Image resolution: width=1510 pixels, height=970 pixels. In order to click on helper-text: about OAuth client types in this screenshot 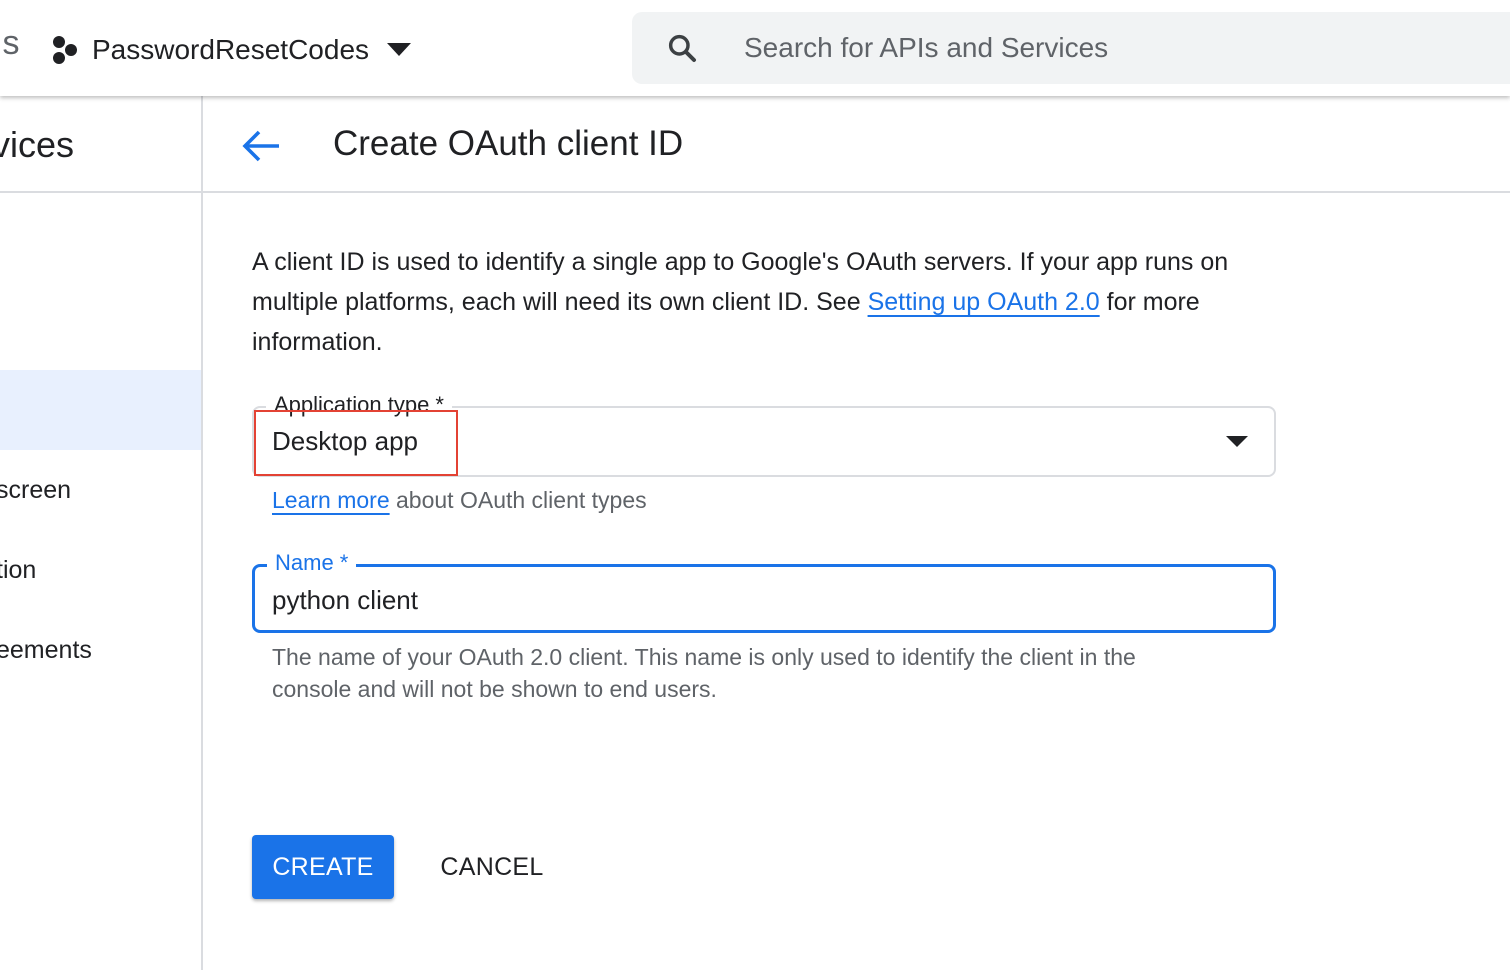, I will do `click(518, 500)`.